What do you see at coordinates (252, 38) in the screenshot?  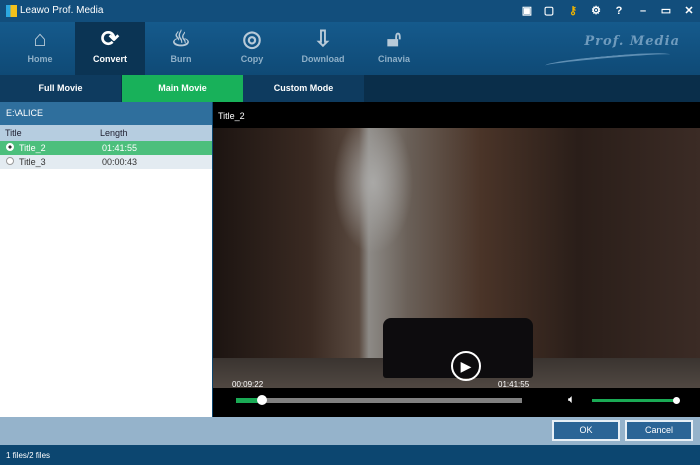 I see `disc-icon: ◎` at bounding box center [252, 38].